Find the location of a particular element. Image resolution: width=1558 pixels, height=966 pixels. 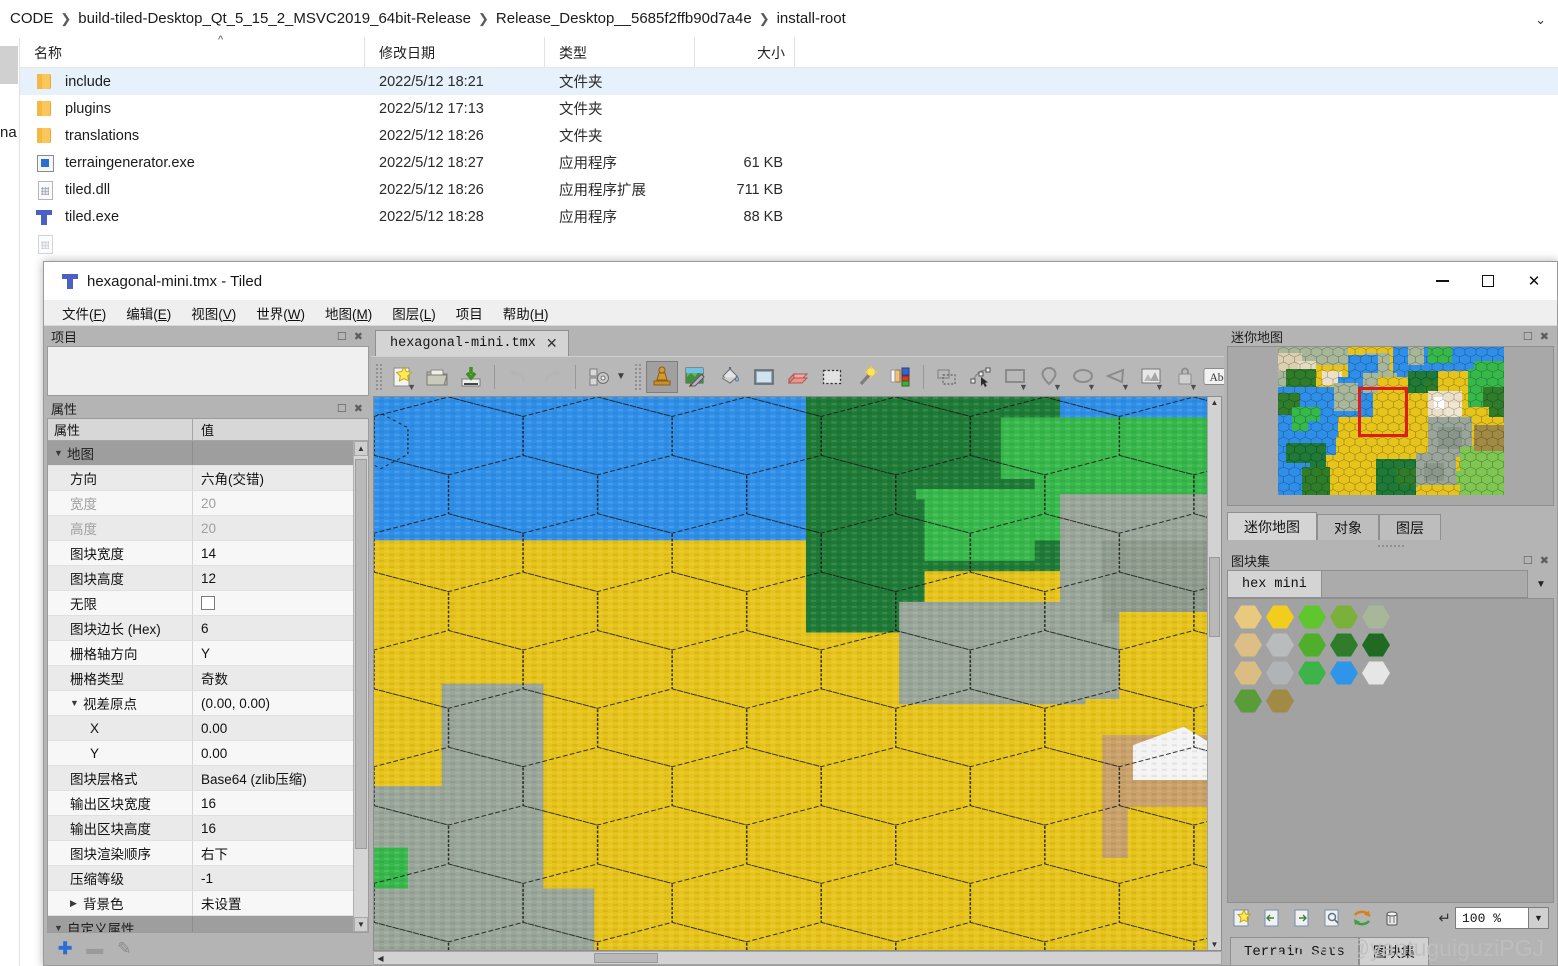

toolbar-grip is located at coordinates (378, 376).